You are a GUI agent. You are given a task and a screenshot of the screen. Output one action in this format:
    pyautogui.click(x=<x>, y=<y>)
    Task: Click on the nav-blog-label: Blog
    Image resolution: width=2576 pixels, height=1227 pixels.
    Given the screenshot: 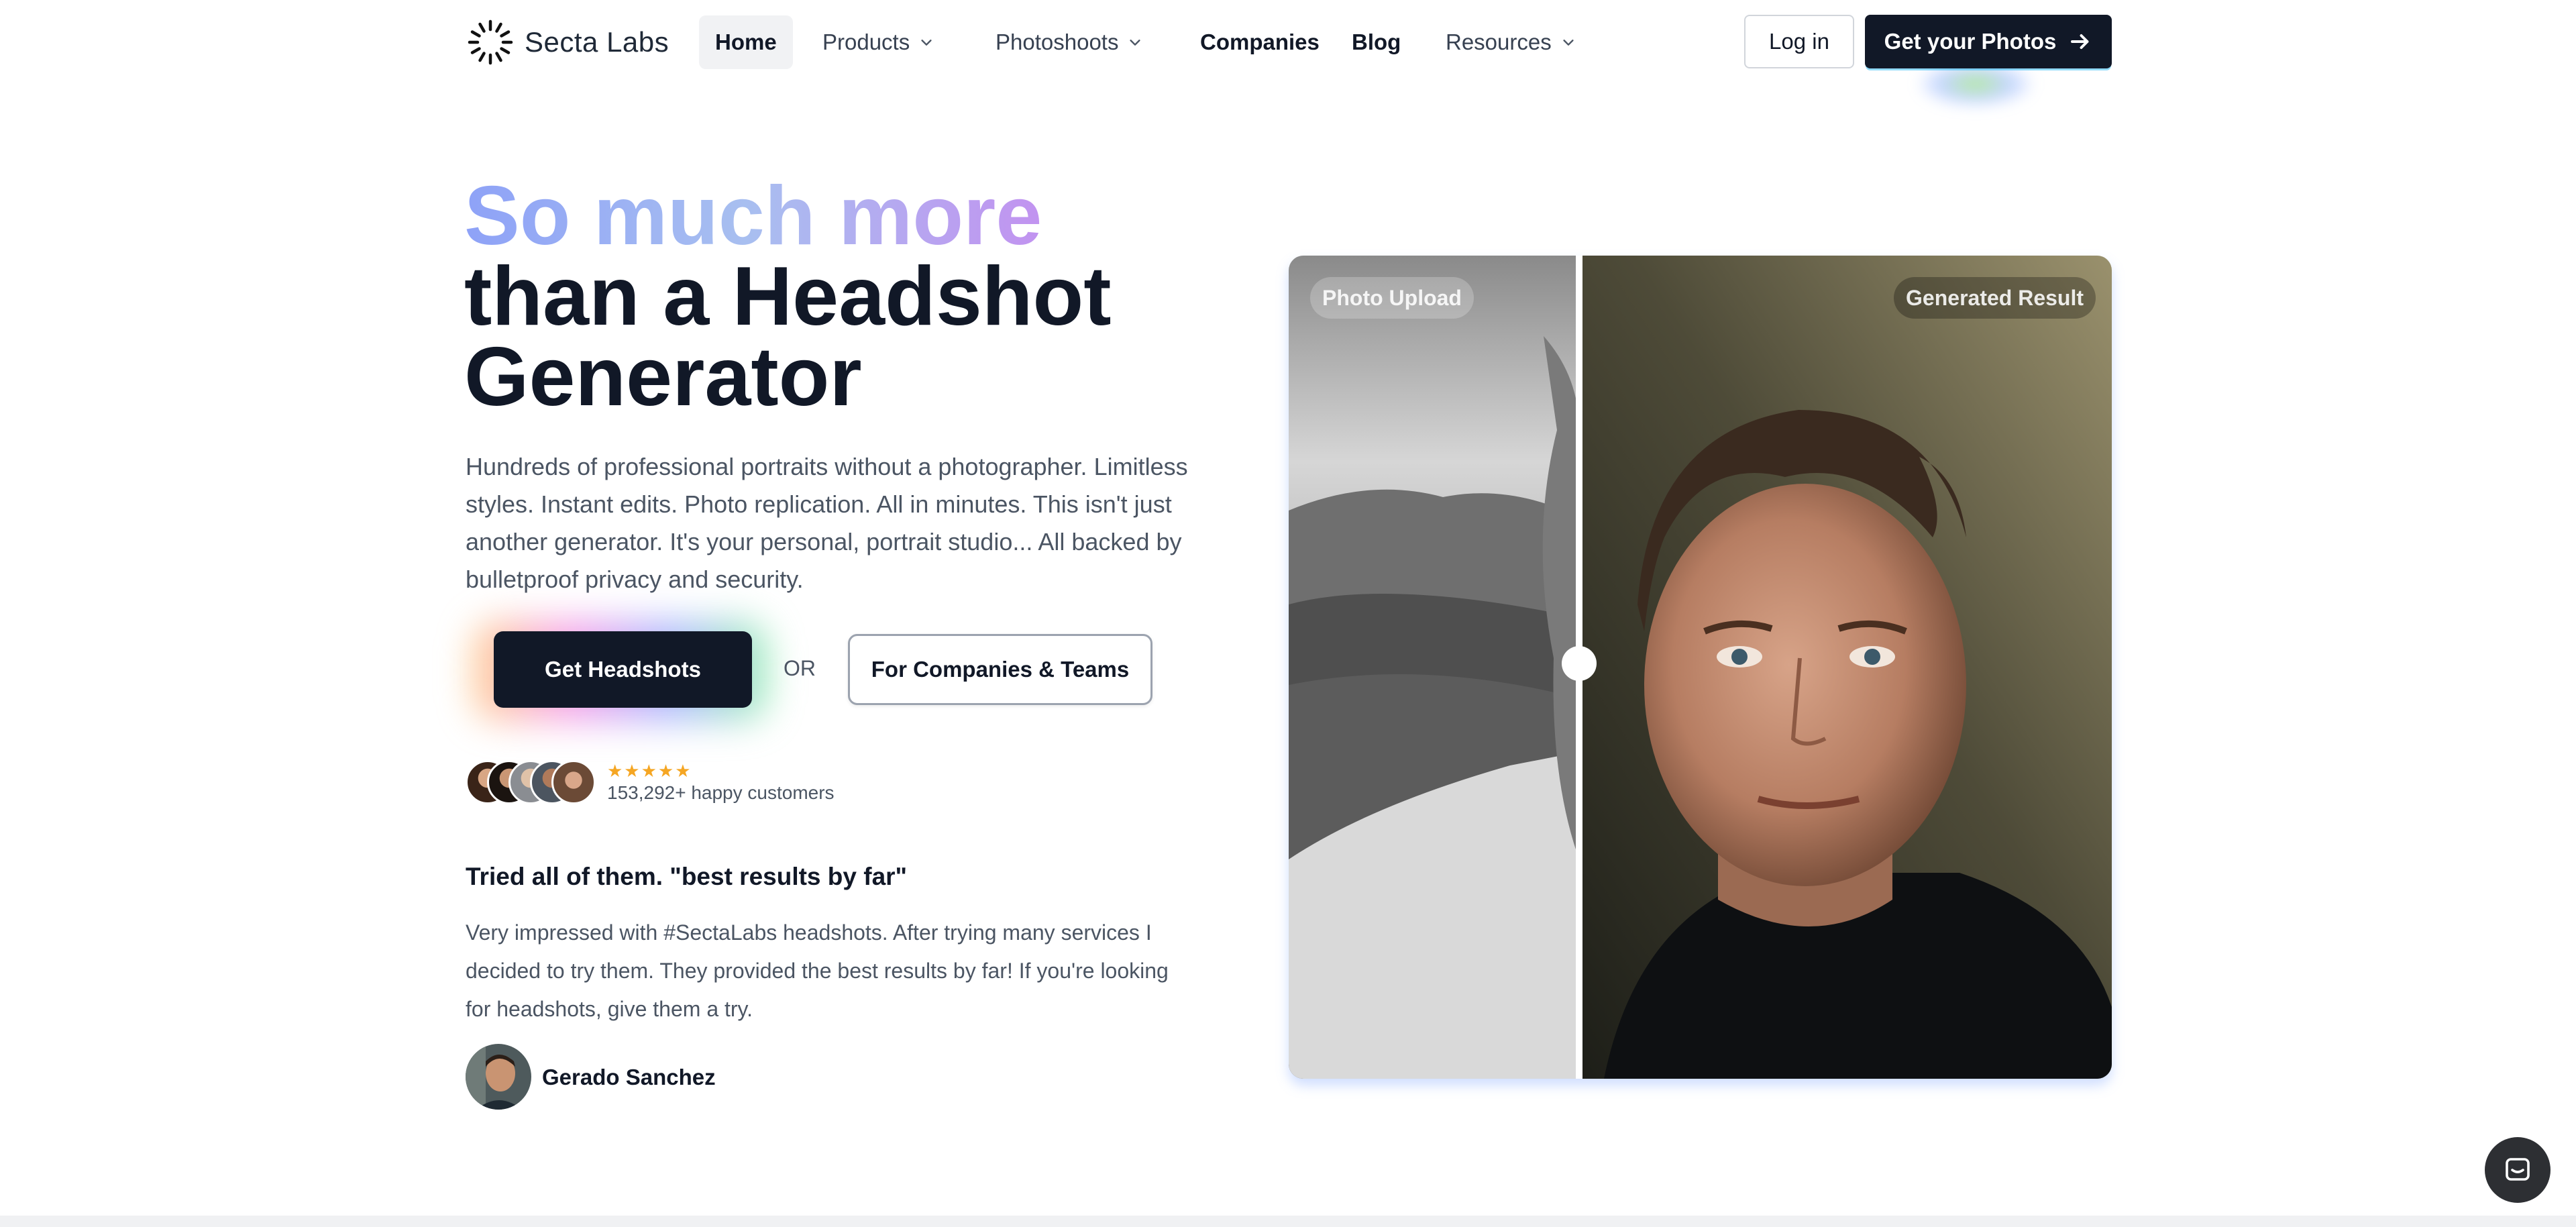 What is the action you would take?
    pyautogui.click(x=1376, y=42)
    